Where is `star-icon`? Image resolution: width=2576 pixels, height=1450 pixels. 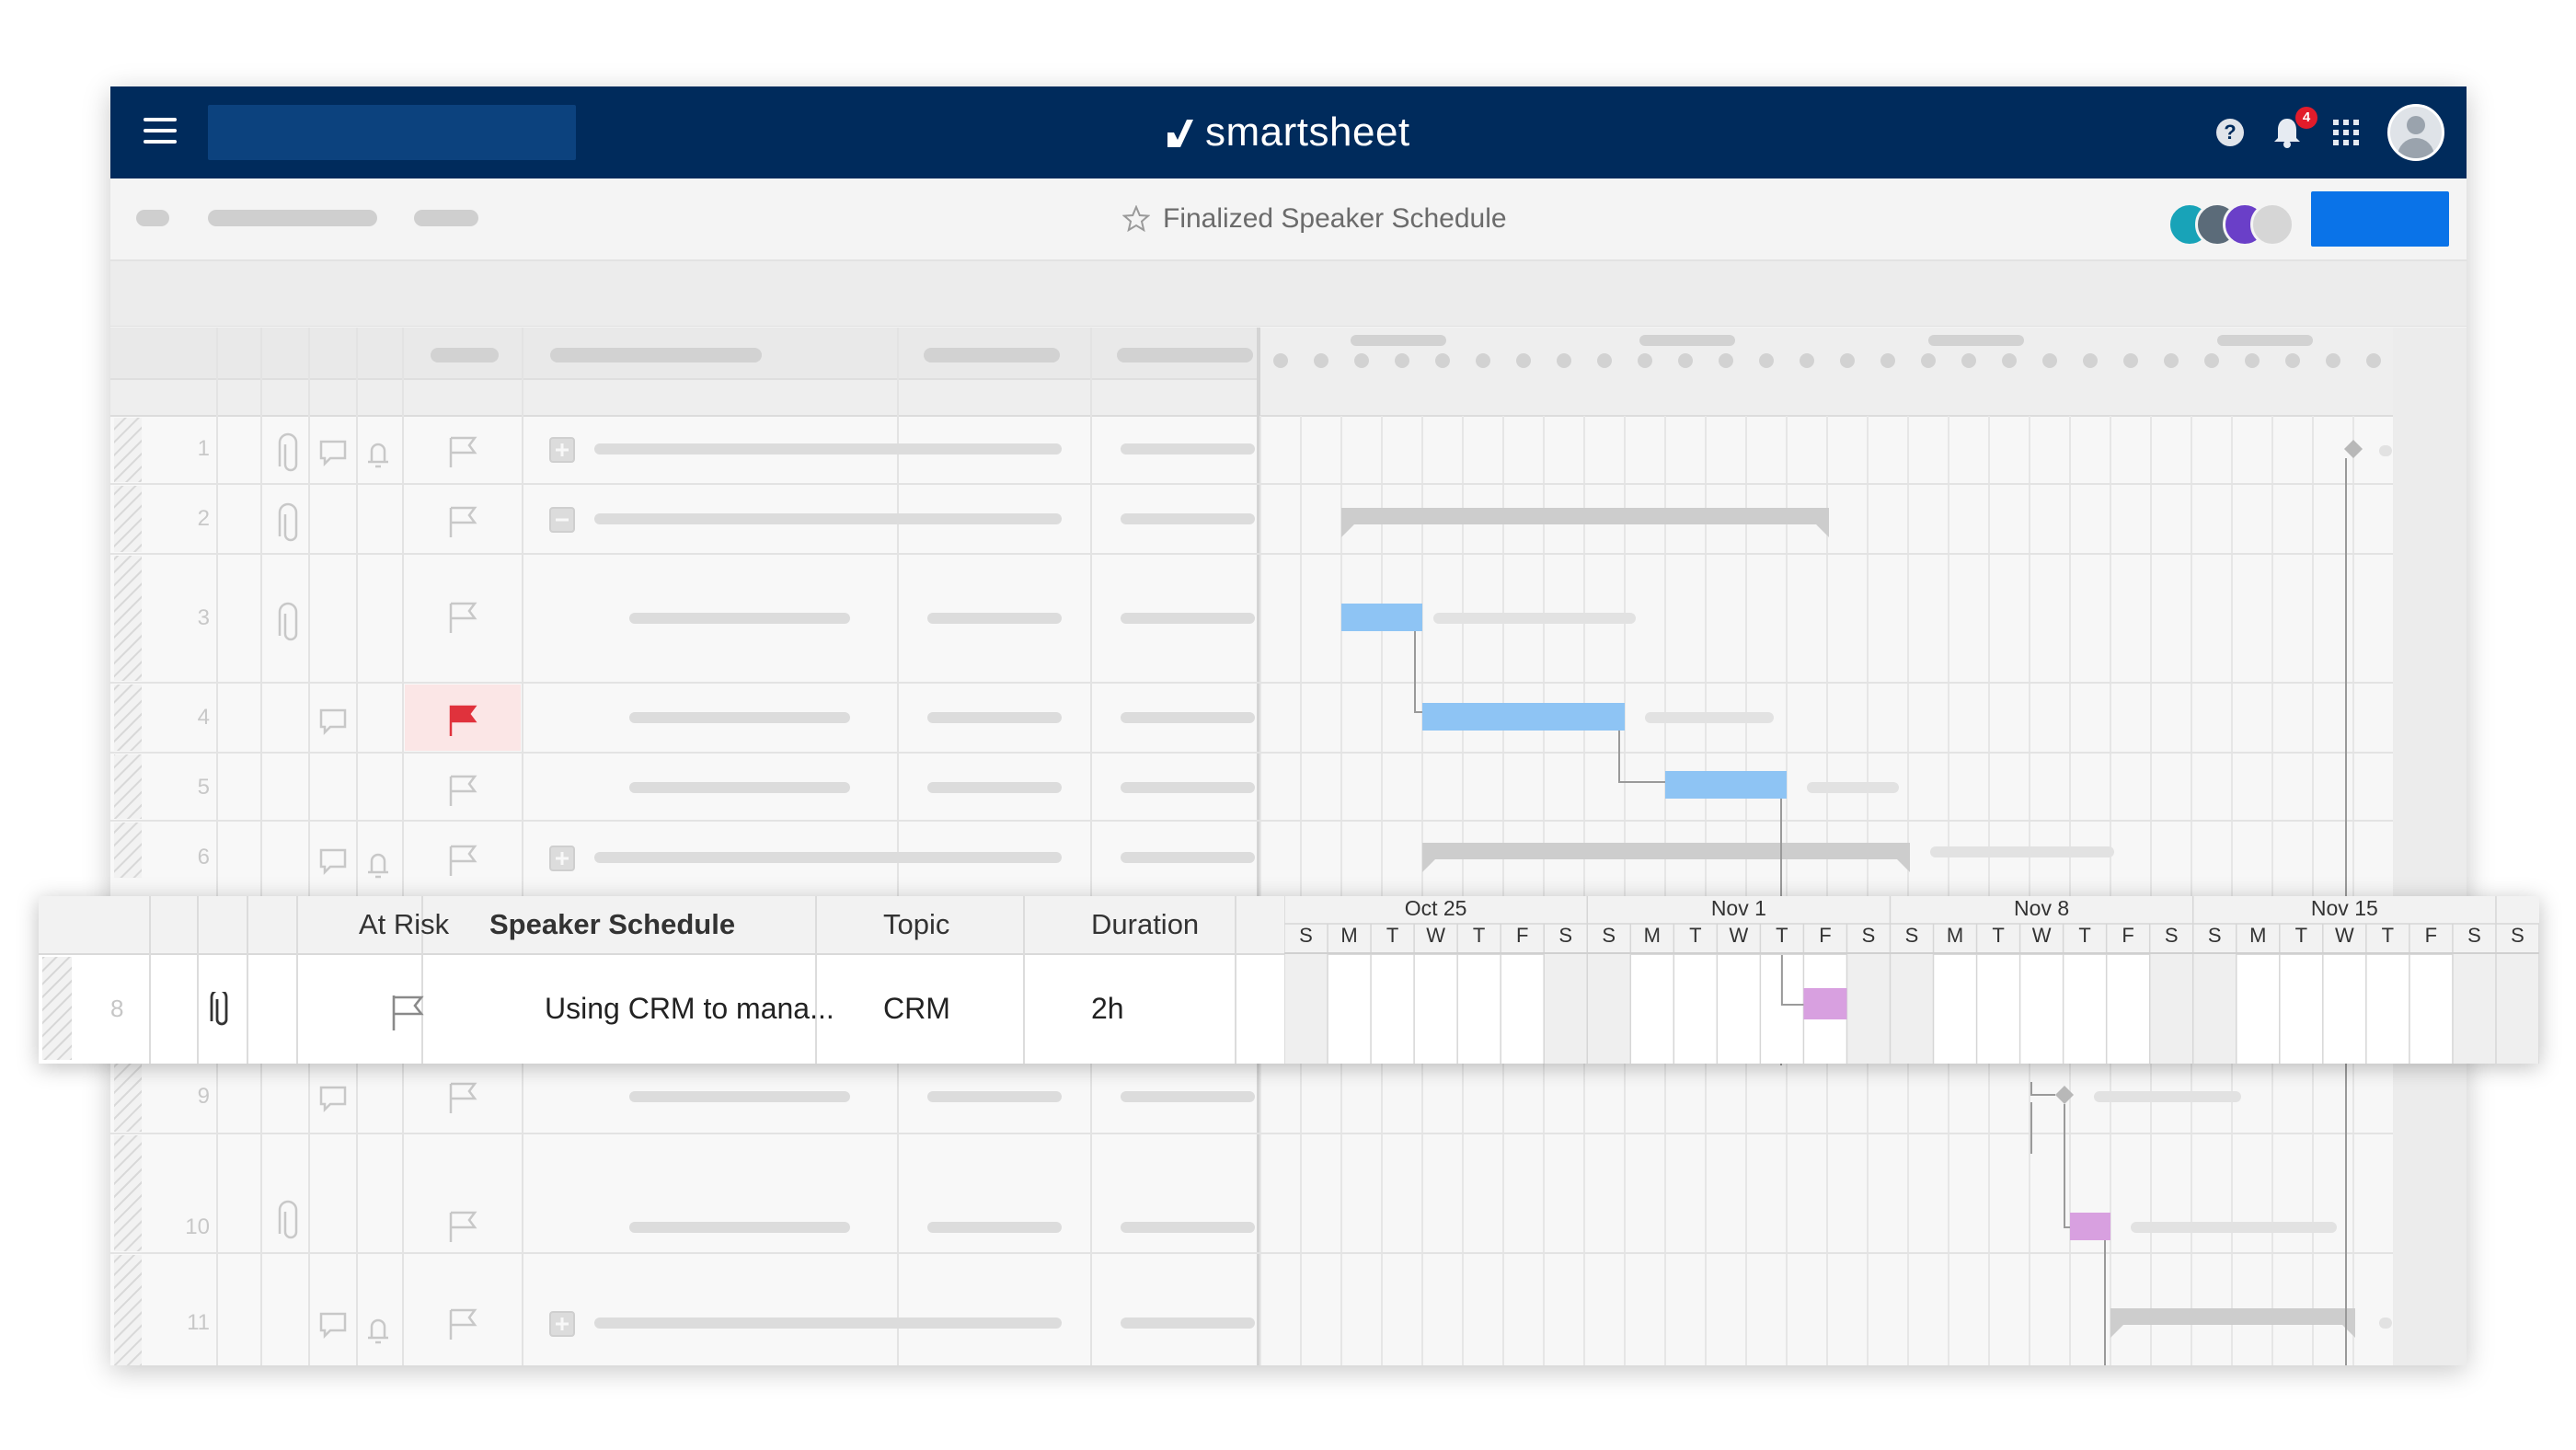 star-icon is located at coordinates (1136, 219).